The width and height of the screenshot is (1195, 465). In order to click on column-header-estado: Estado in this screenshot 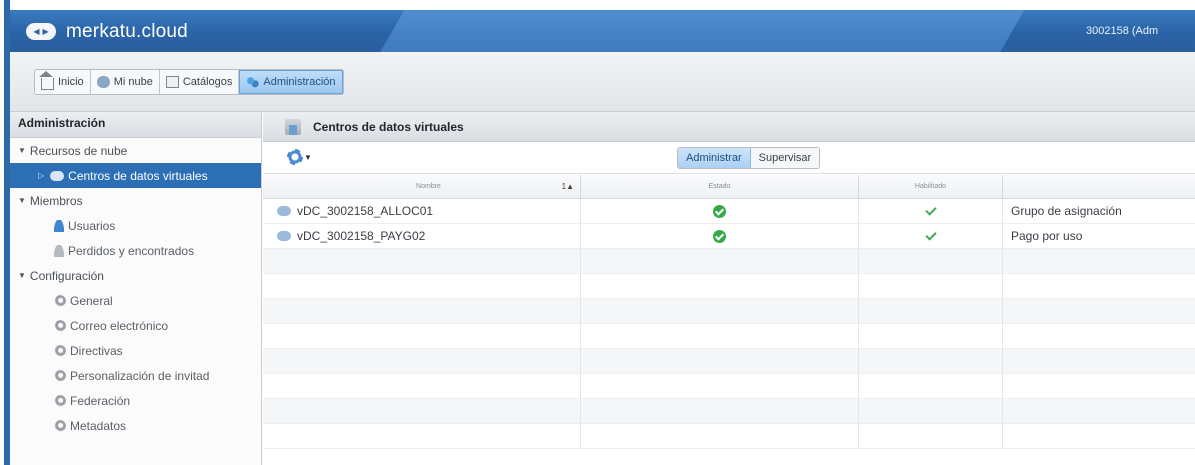, I will do `click(720, 186)`.